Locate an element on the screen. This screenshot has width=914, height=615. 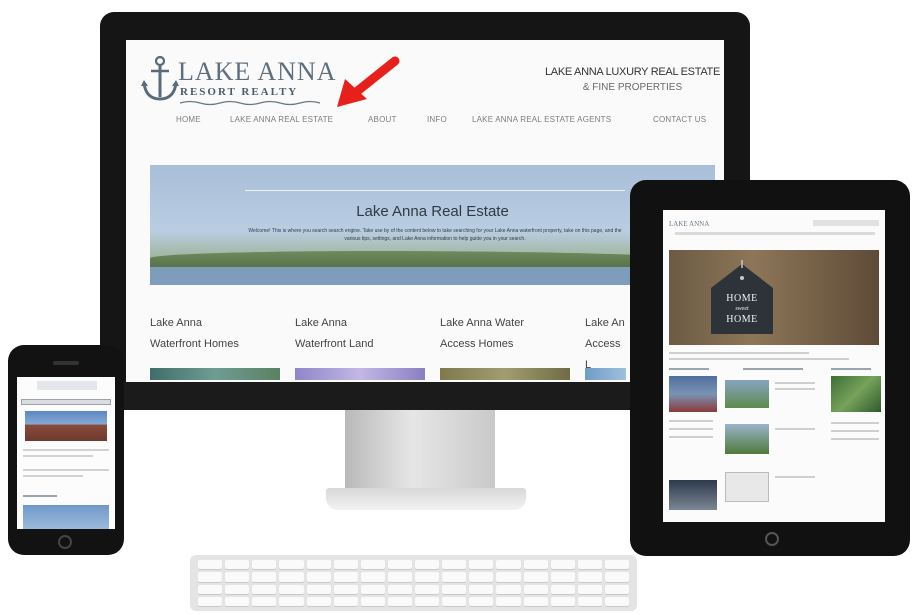
phone-speaker is located at coordinates (66, 363).